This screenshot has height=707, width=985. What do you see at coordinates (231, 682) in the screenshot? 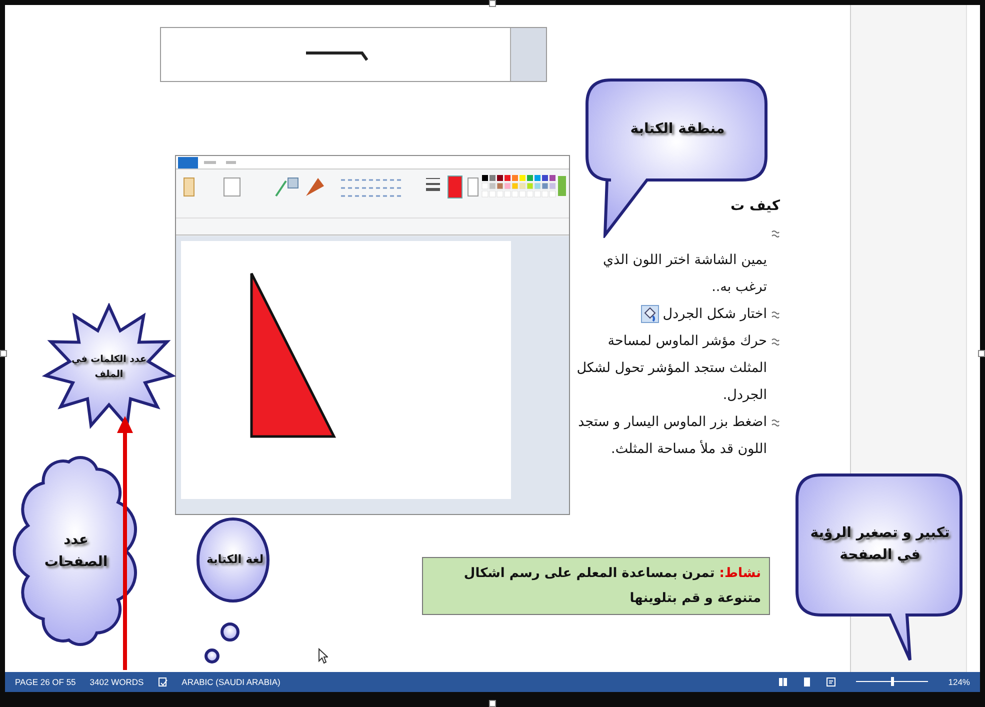
I see `language-label: ARABIC (SAUDI ARABIA)` at bounding box center [231, 682].